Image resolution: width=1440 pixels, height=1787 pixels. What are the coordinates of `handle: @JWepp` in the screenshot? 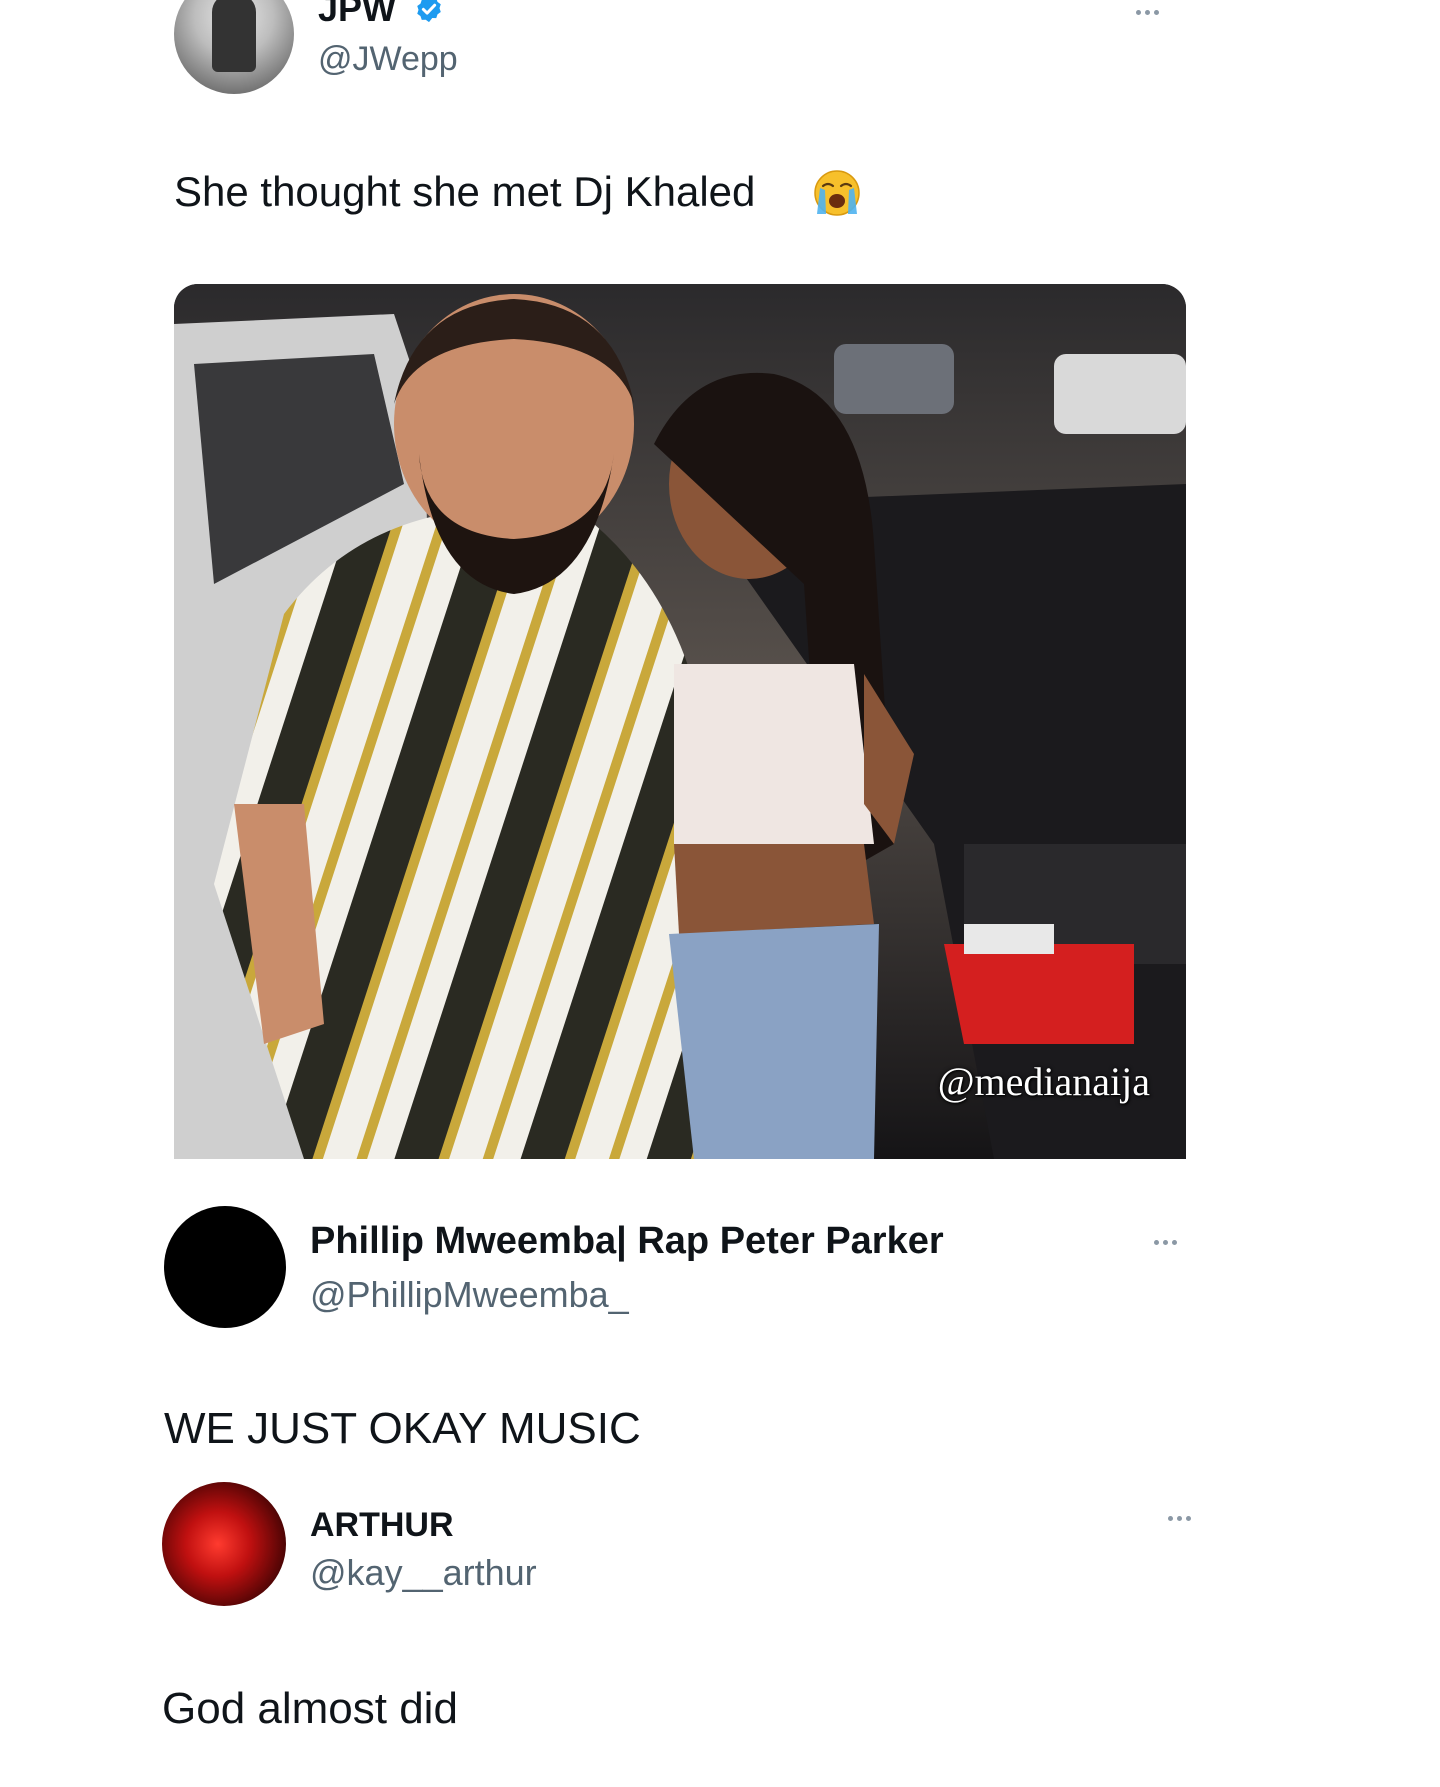 It's located at (388, 59).